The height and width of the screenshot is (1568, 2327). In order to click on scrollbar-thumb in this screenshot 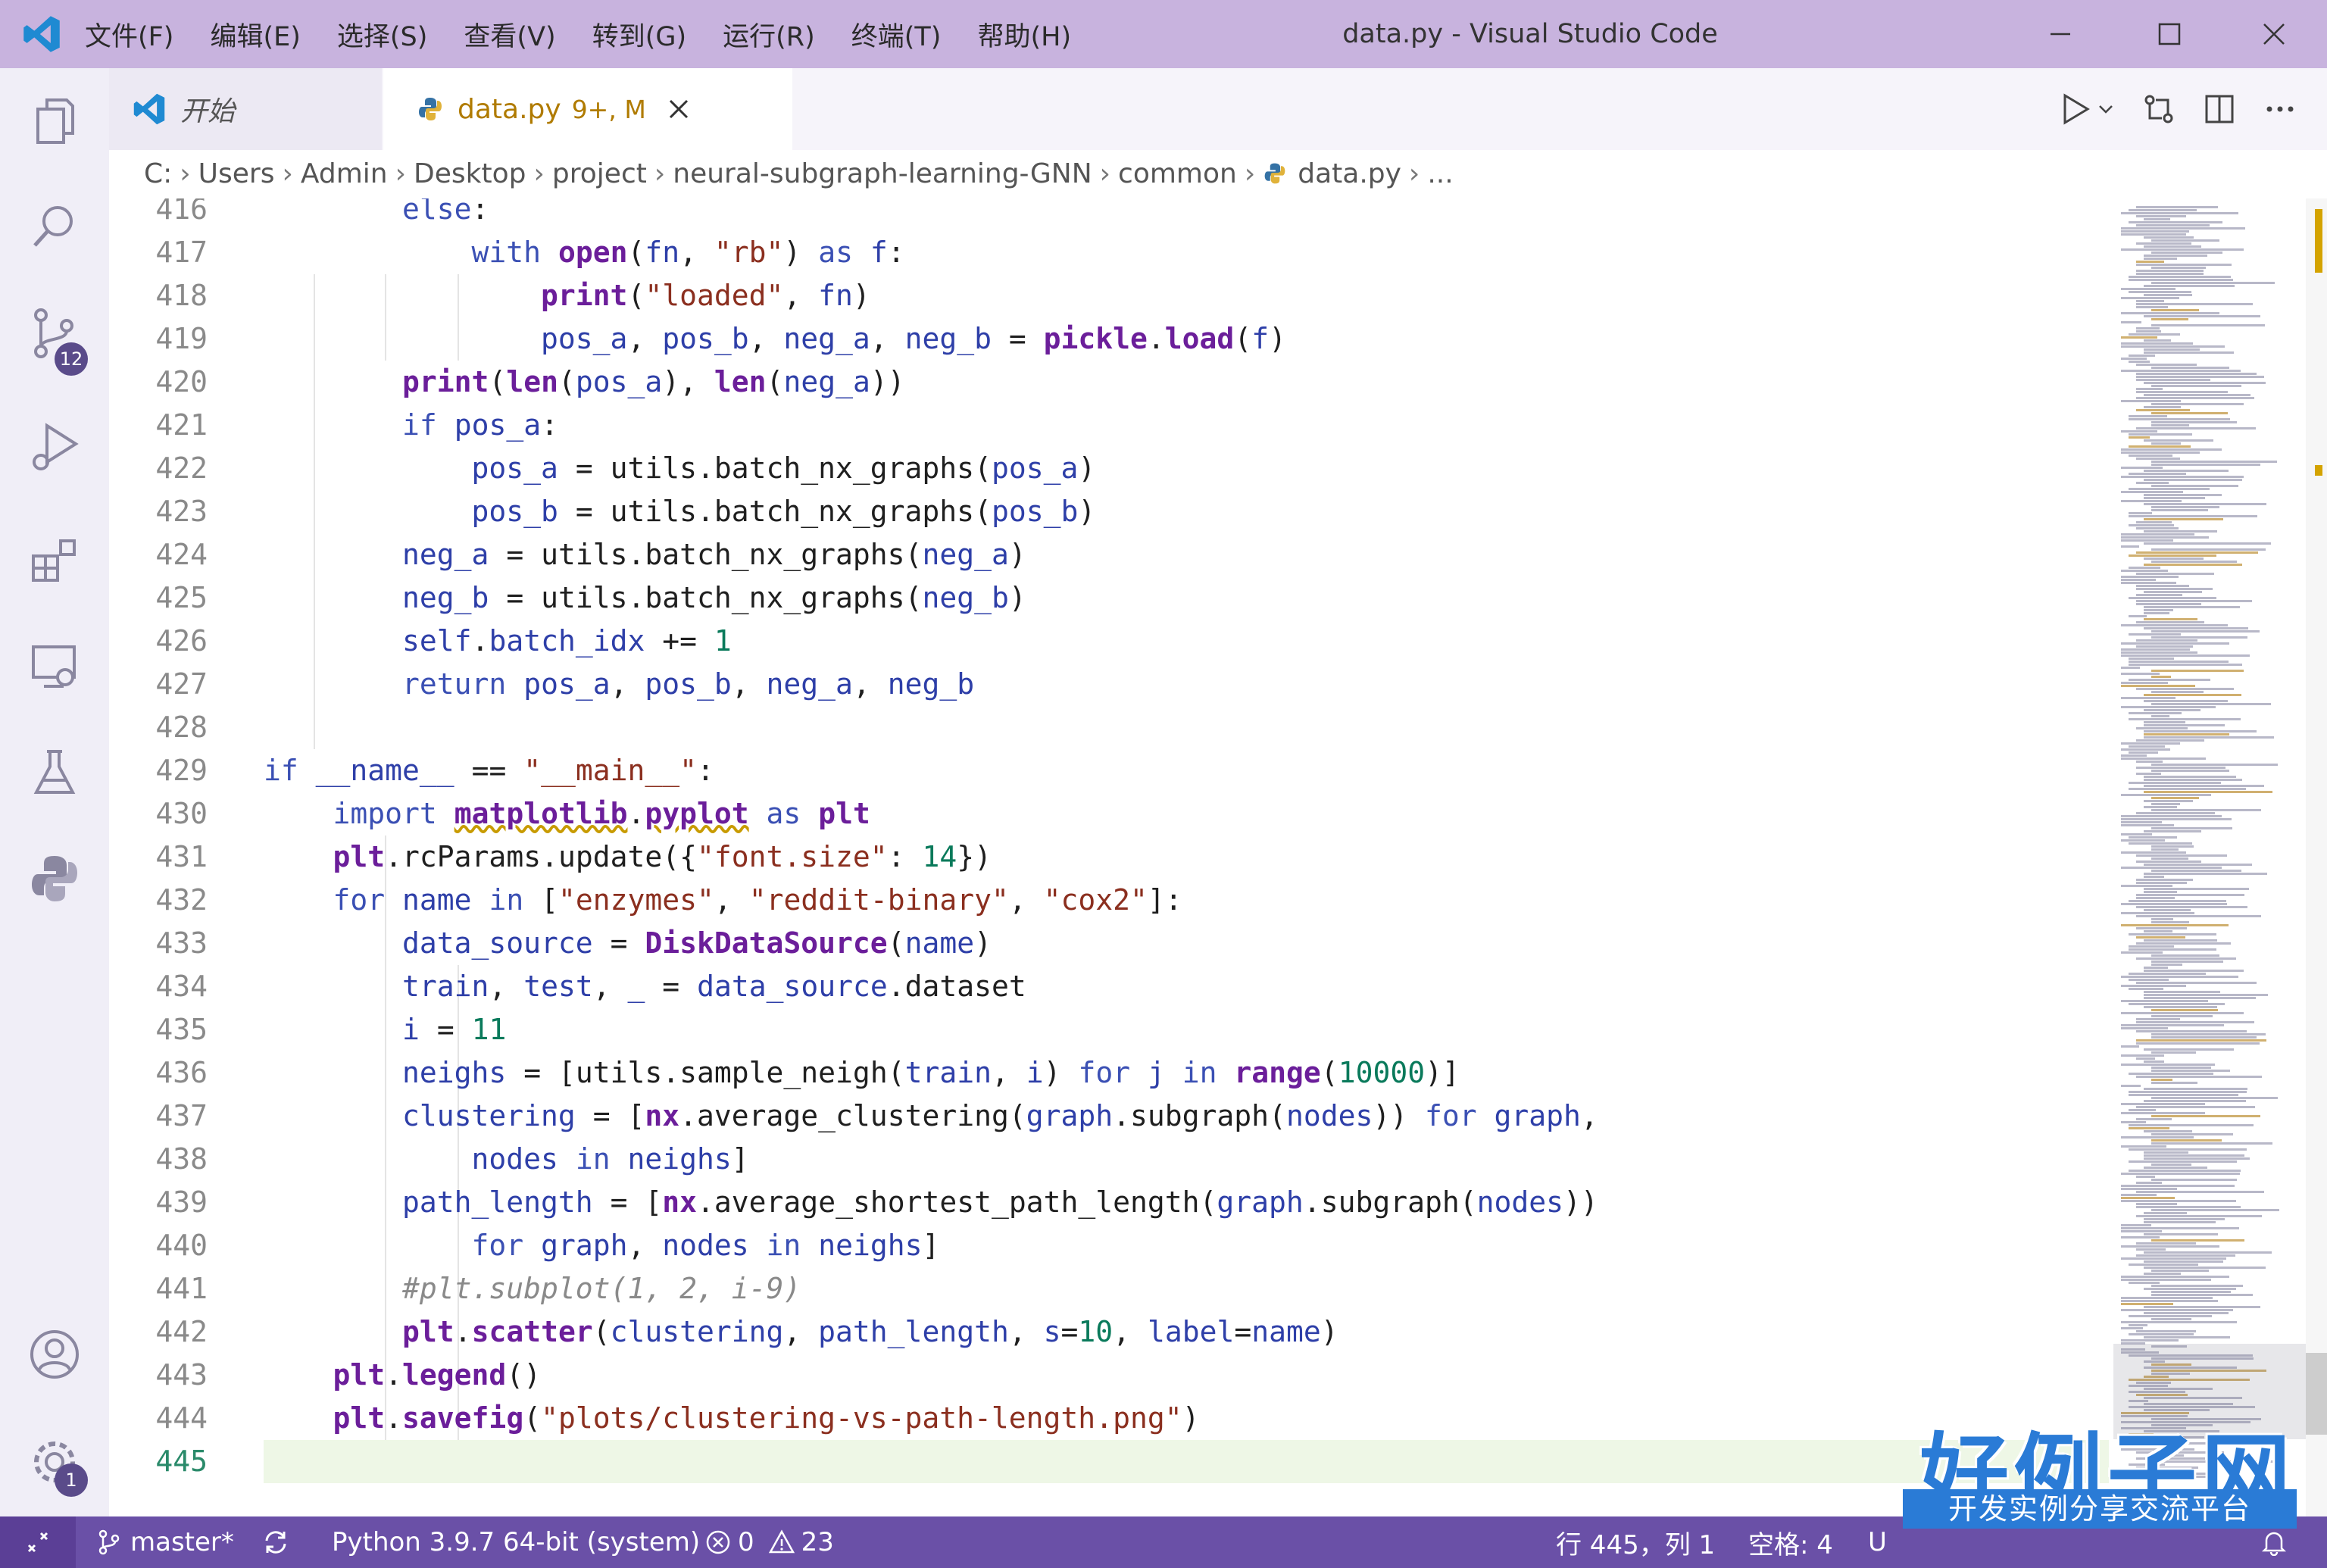, I will do `click(2316, 1394)`.